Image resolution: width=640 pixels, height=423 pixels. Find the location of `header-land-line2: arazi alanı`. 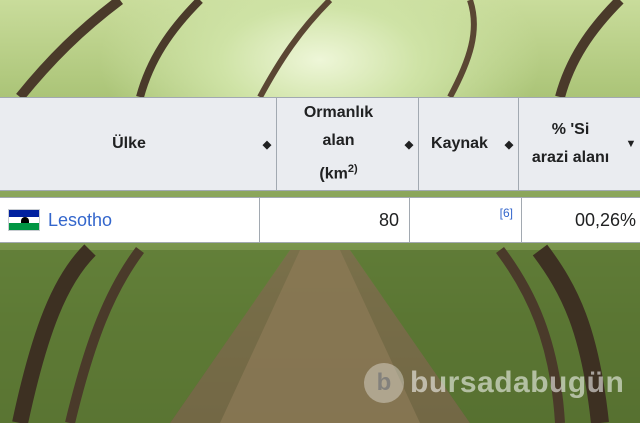

header-land-line2: arazi alanı is located at coordinates (570, 157).